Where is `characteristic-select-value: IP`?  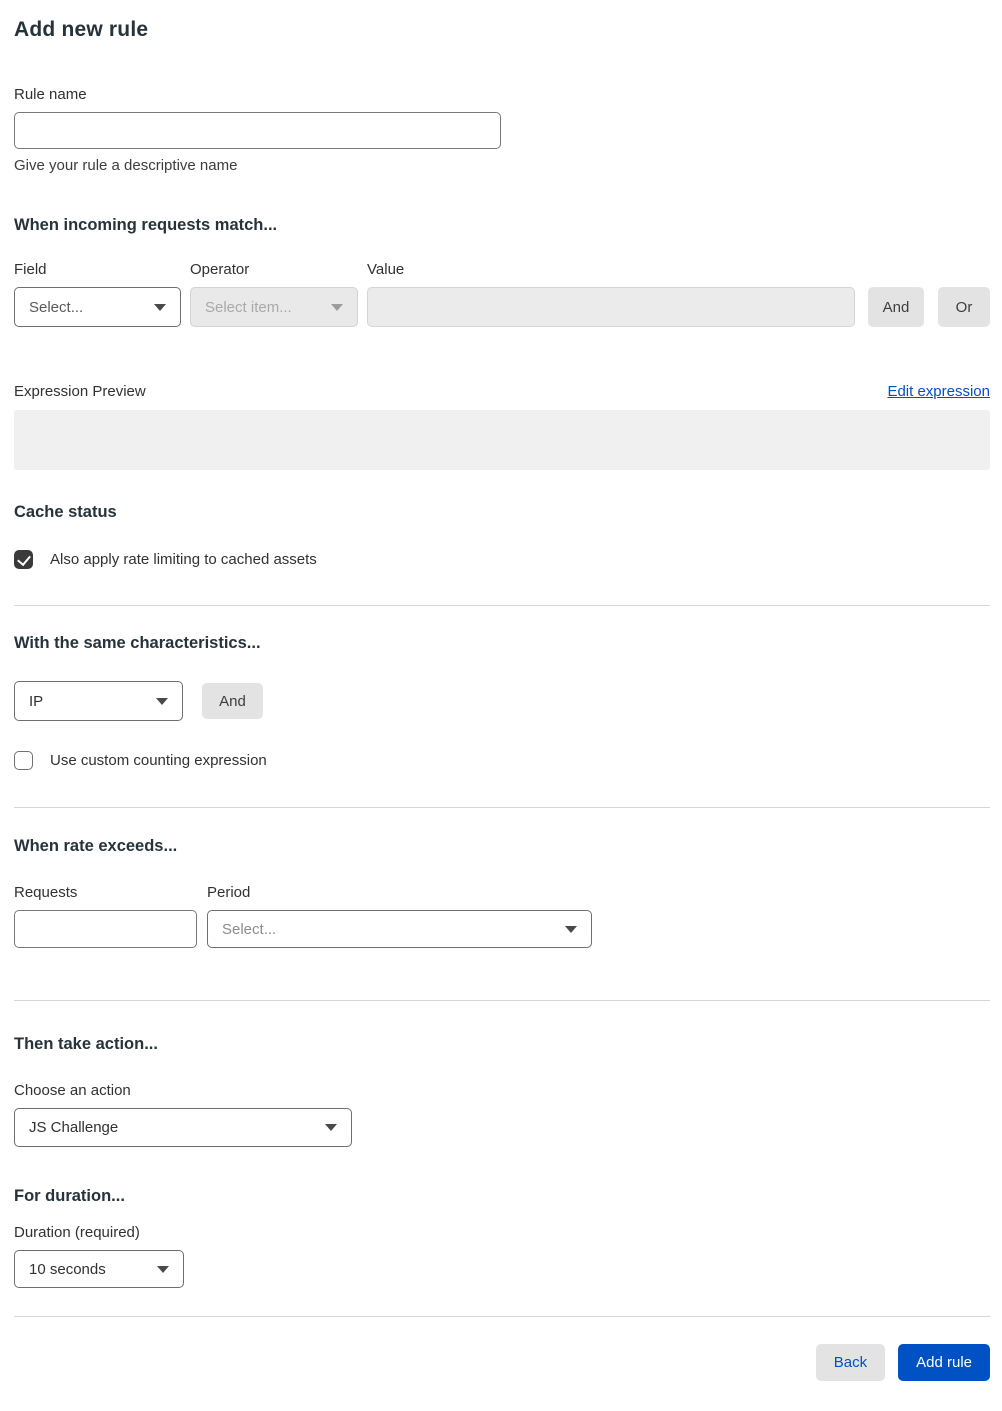
characteristic-select-value: IP is located at coordinates (36, 701).